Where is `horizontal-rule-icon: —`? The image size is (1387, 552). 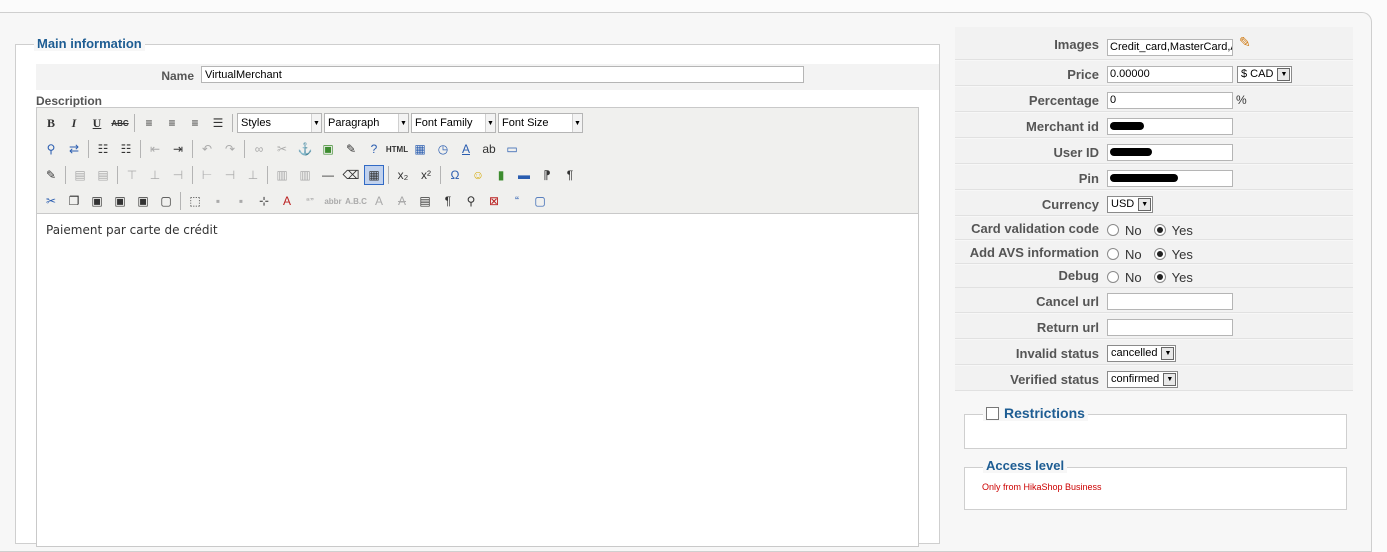 horizontal-rule-icon: — is located at coordinates (328, 175).